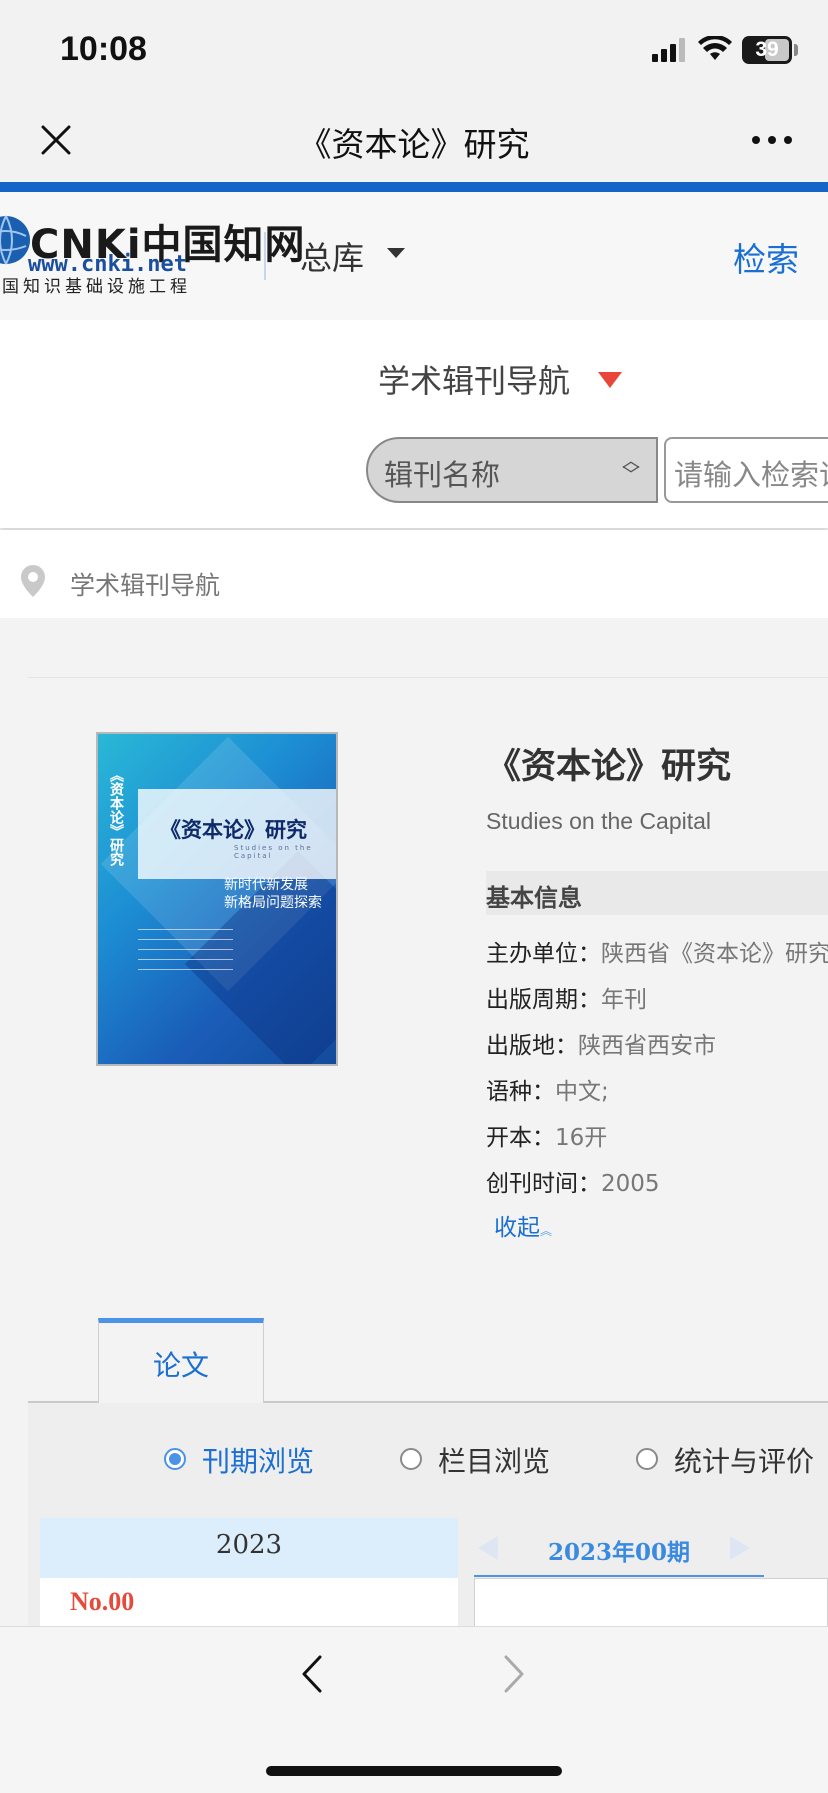  I want to click on radio-column-browse, so click(411, 1459).